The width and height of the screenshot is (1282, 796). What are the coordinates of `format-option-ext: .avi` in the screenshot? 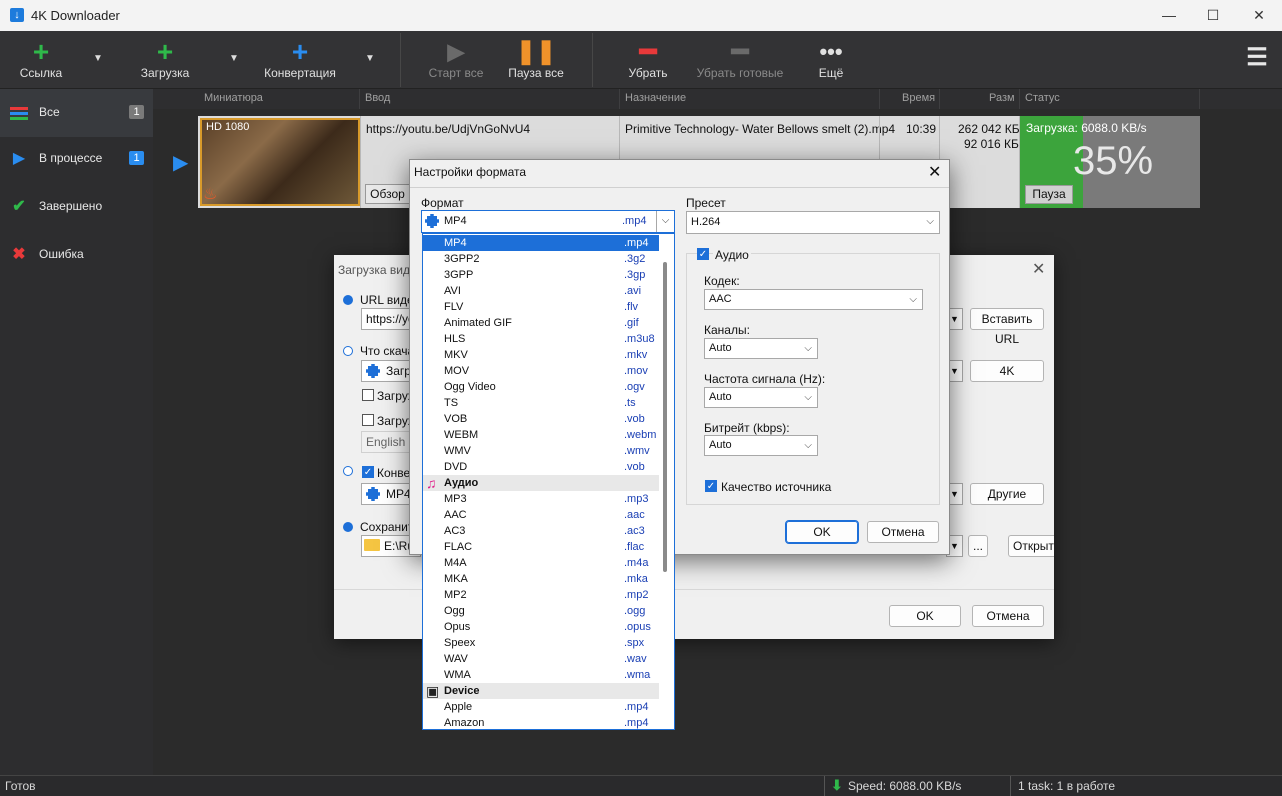 It's located at (633, 291).